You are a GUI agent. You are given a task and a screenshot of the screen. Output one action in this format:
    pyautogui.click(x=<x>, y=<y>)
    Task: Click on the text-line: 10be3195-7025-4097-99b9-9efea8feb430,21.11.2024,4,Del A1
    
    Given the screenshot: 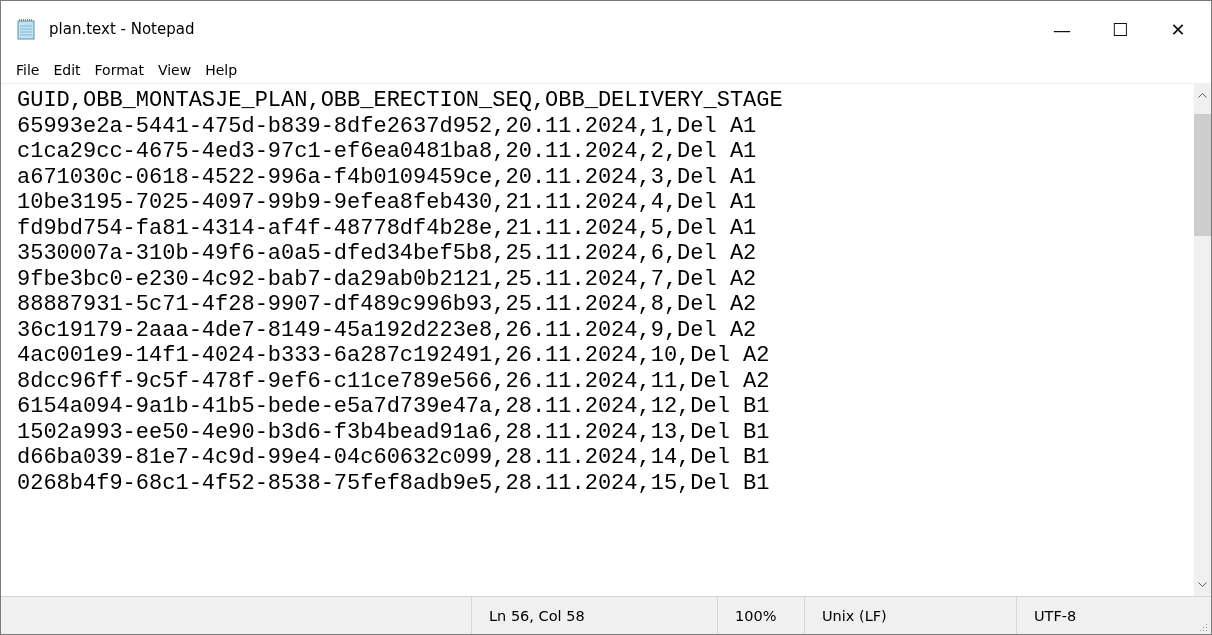 What is the action you would take?
    pyautogui.click(x=387, y=203)
    